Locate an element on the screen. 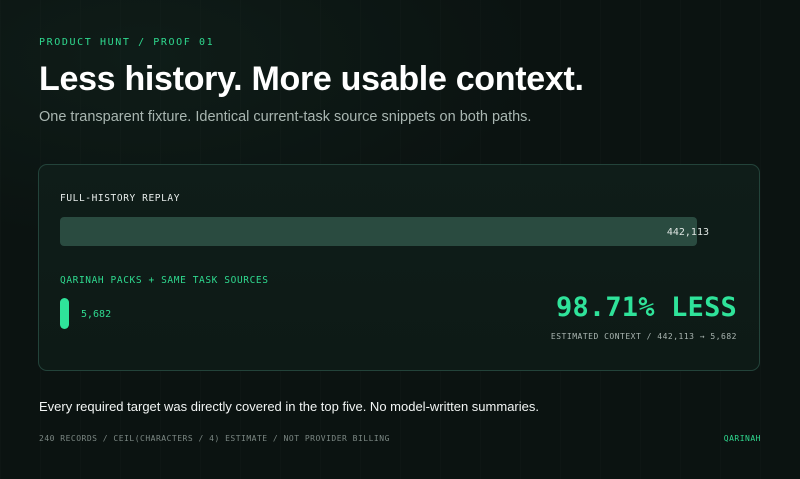 This screenshot has width=800, height=479. reduction-headline: 98.71% LESS is located at coordinates (646, 307).